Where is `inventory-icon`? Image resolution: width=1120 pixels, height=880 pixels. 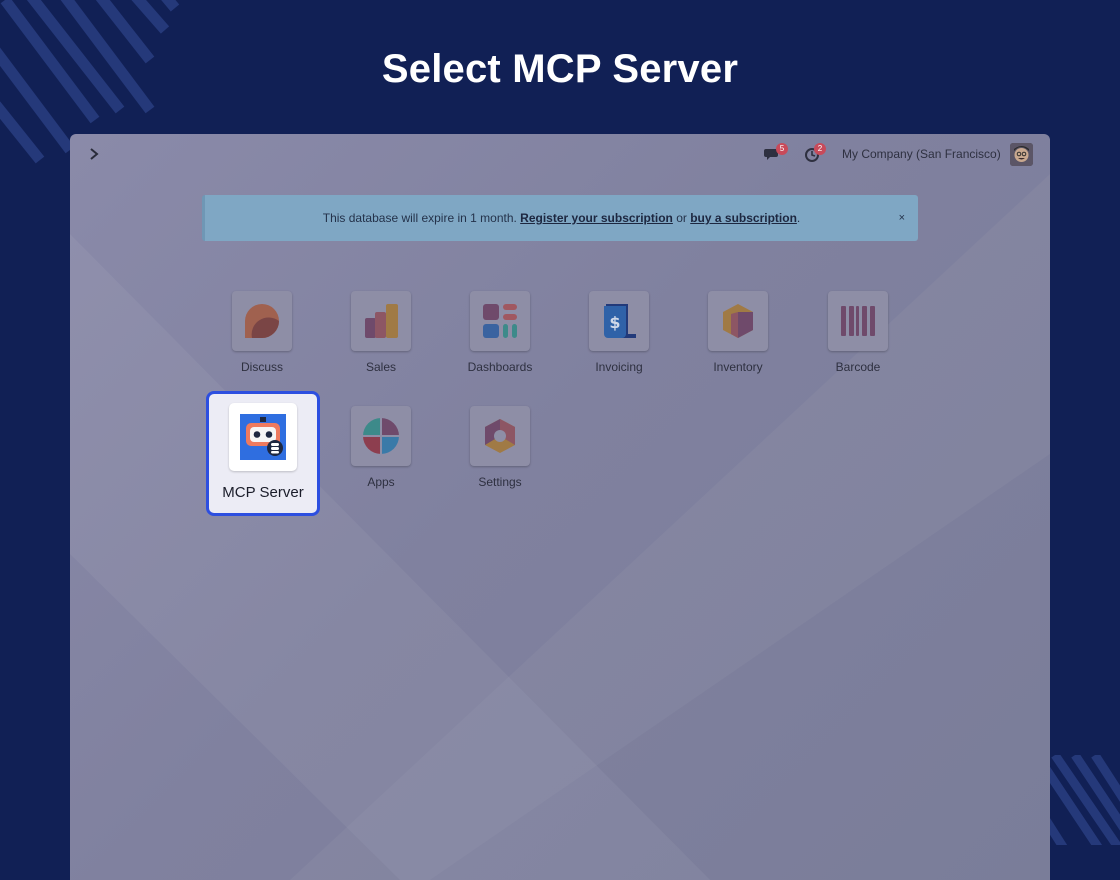
inventory-icon is located at coordinates (738, 321).